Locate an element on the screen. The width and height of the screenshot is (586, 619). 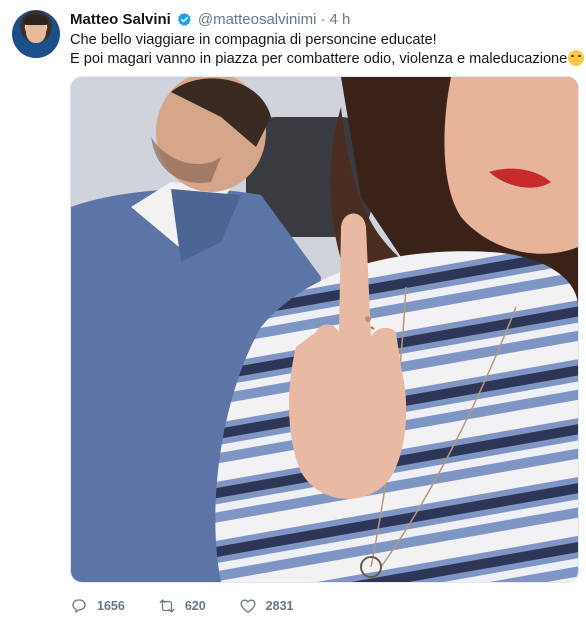
retweet-count: 620 is located at coordinates (195, 606).